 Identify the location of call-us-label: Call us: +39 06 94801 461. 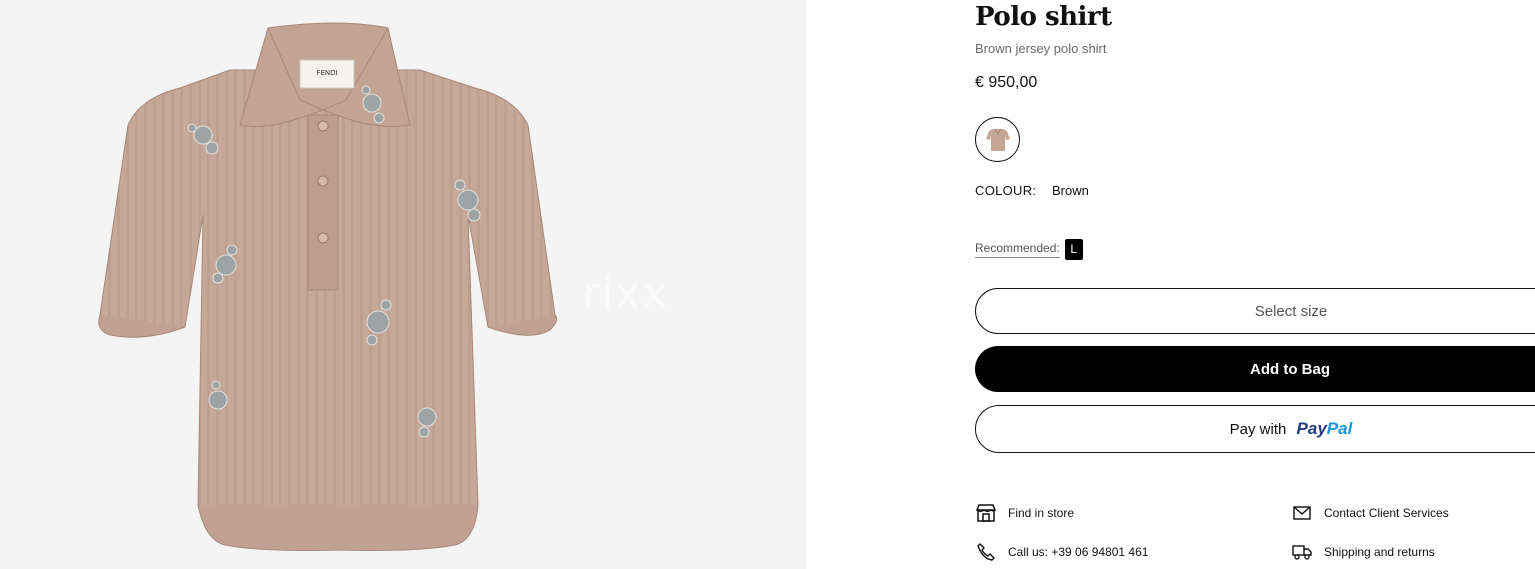
(1078, 552).